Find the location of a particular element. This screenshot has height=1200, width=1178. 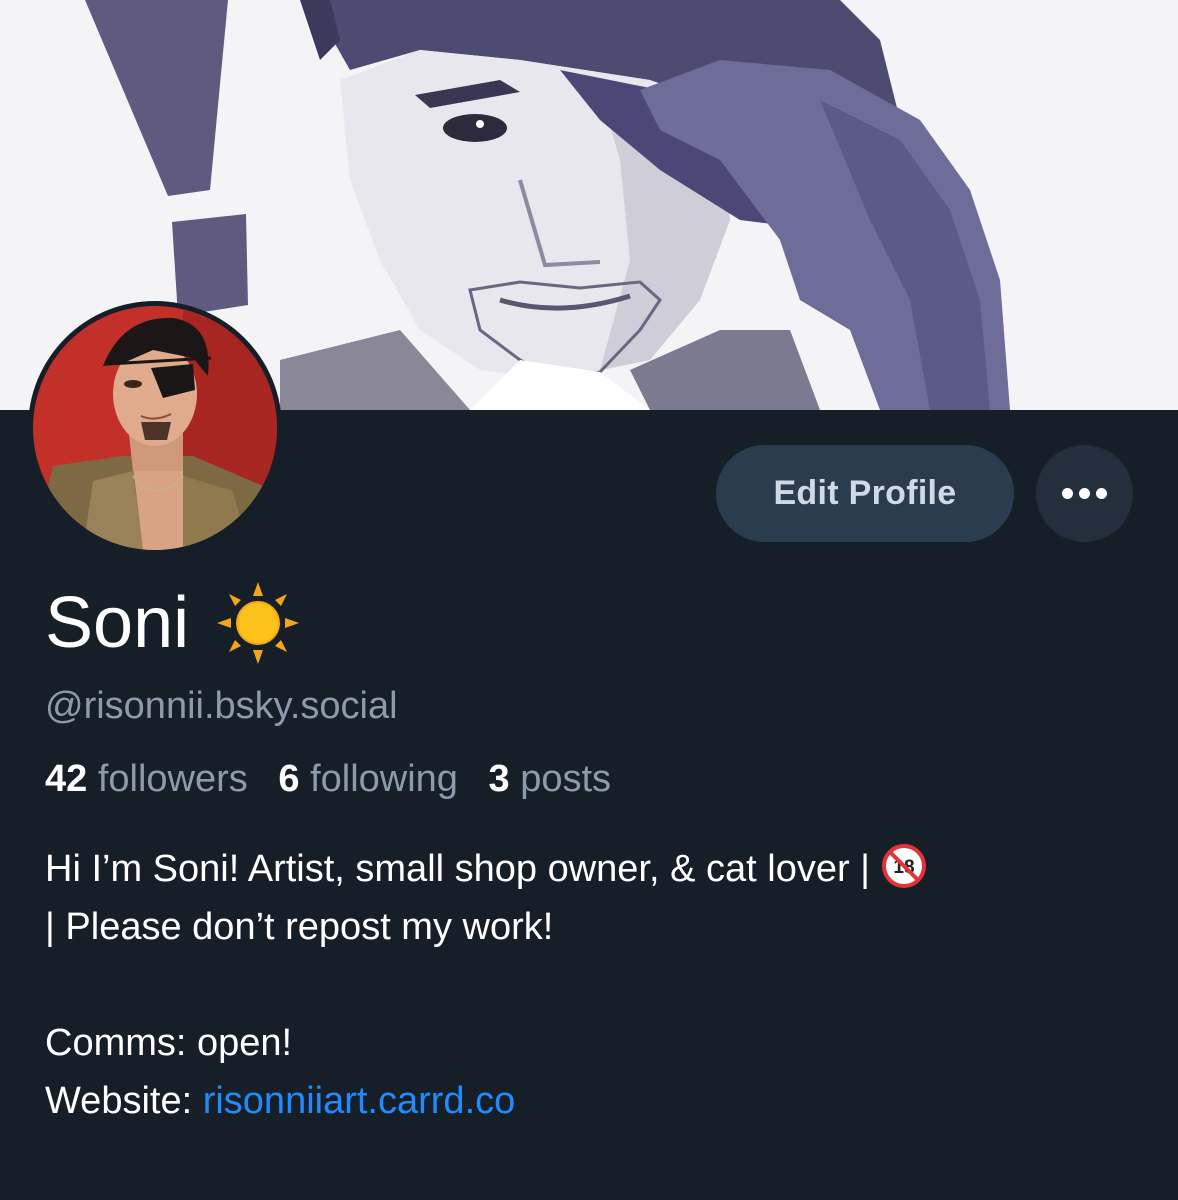

bio-website-line: Website: risonniiart.carrd.co is located at coordinates (595, 1101).